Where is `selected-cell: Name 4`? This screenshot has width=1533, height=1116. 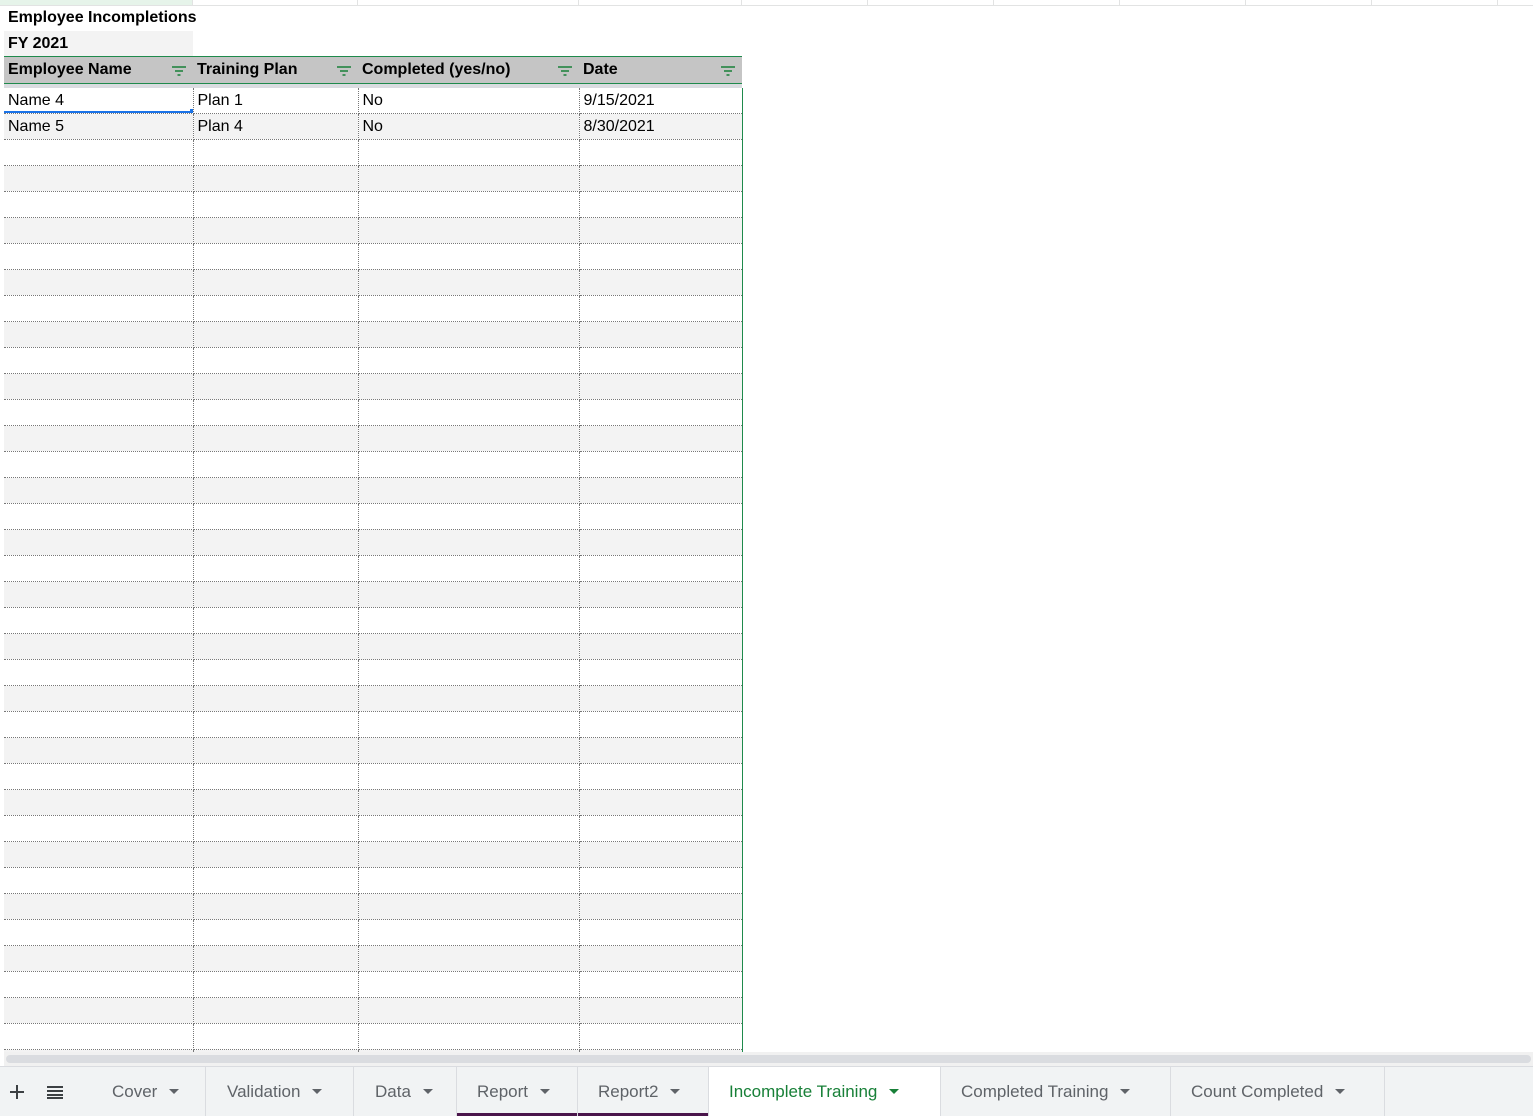 selected-cell: Name 4 is located at coordinates (99, 101).